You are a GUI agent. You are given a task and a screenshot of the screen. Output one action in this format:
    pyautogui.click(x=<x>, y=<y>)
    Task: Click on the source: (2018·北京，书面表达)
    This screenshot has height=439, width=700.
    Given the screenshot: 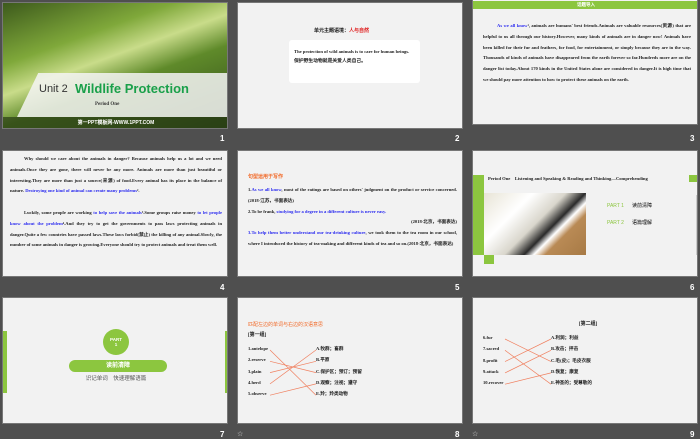 What is the action you would take?
    pyautogui.click(x=434, y=222)
    